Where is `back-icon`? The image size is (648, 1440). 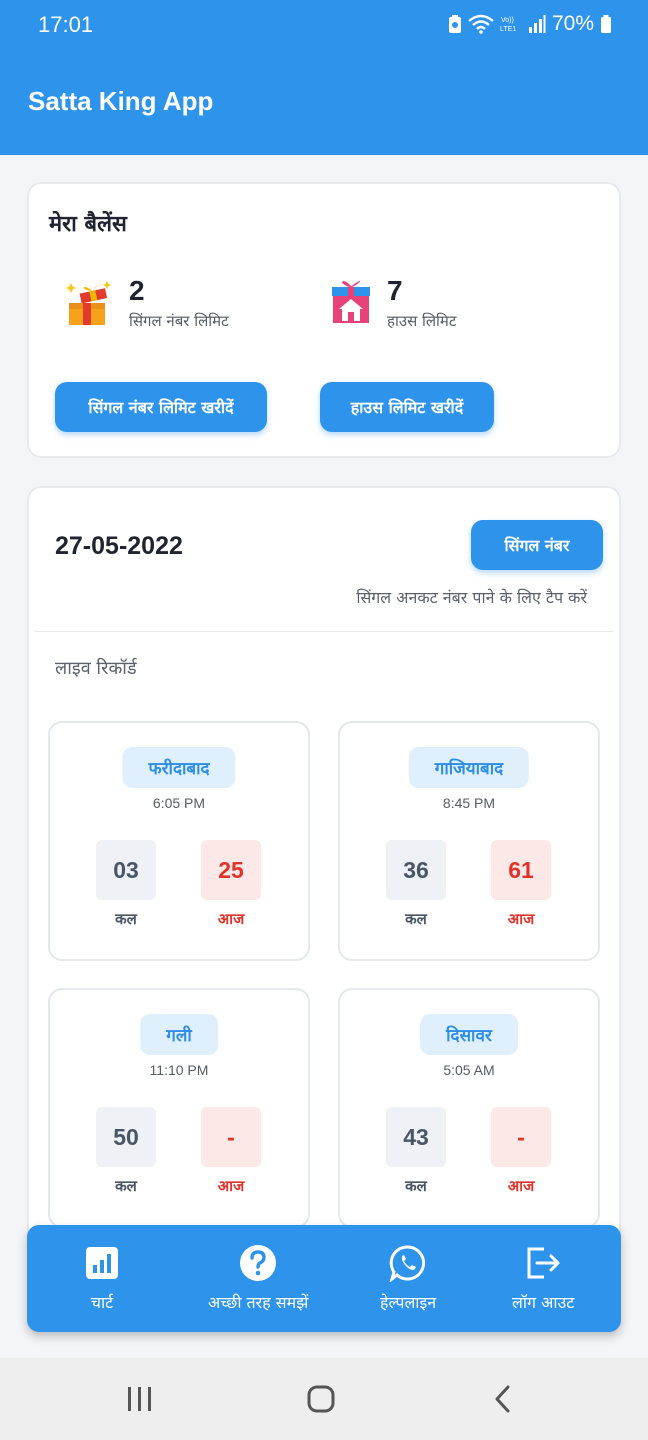
back-icon is located at coordinates (503, 1401).